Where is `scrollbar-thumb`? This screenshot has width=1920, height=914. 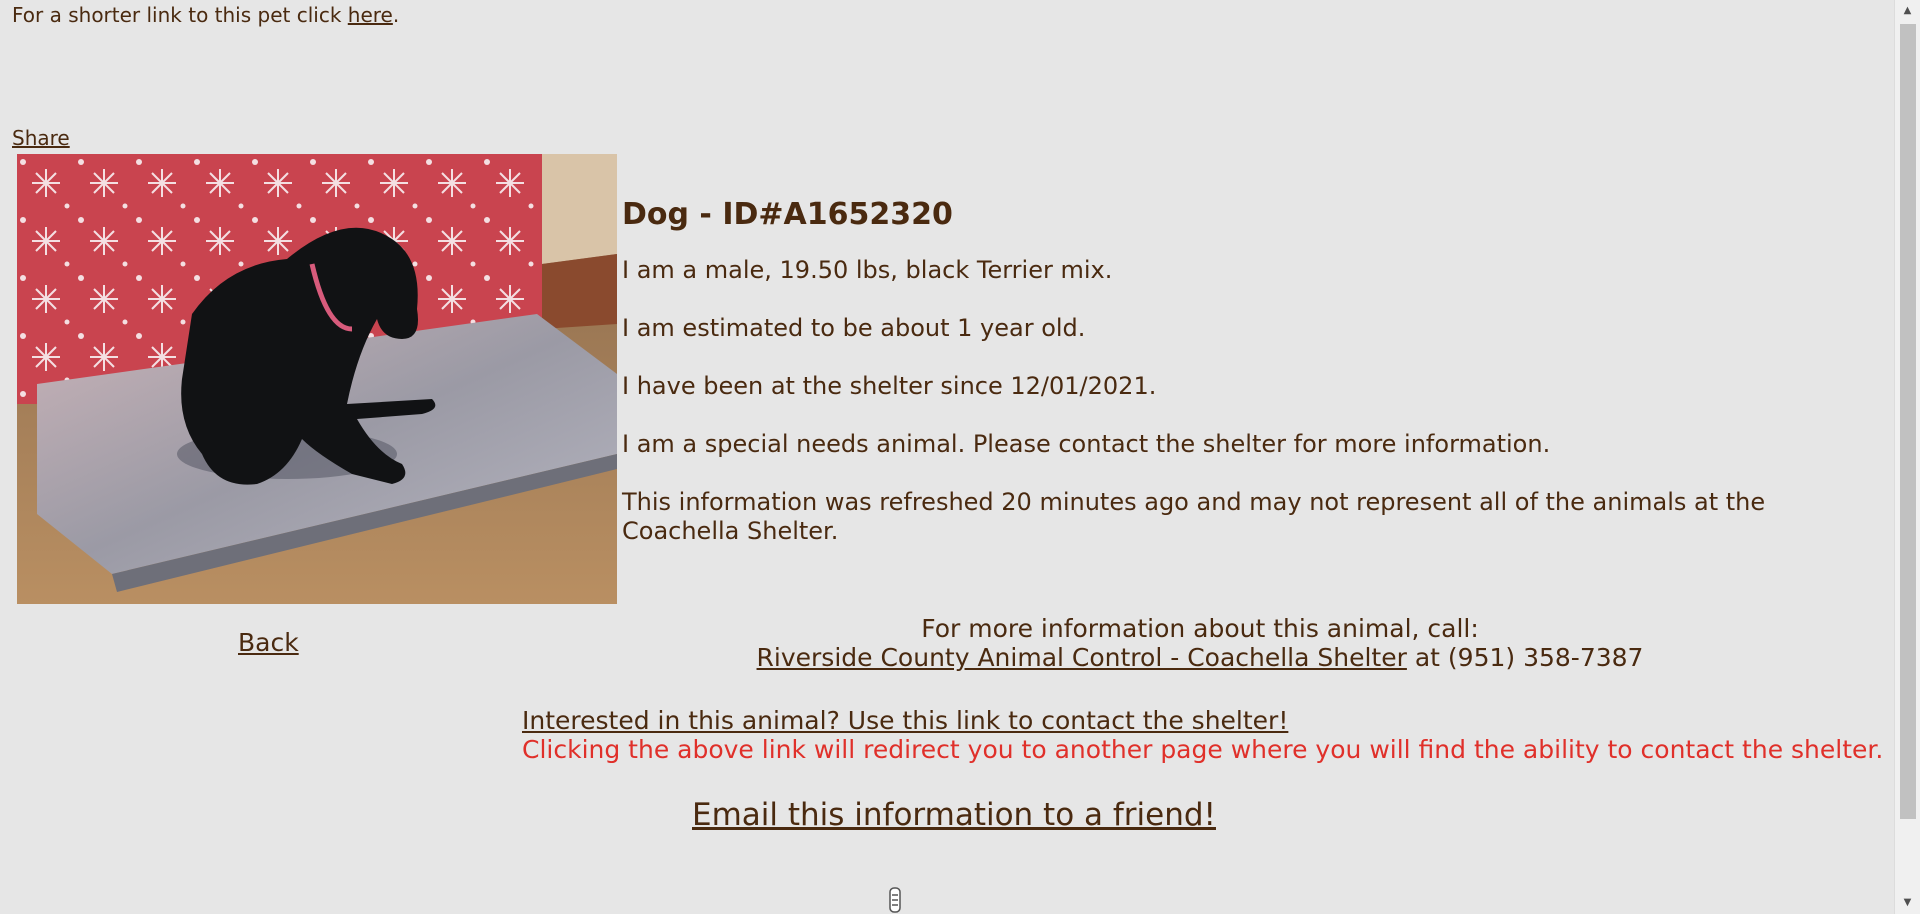
scrollbar-thumb is located at coordinates (1908, 421).